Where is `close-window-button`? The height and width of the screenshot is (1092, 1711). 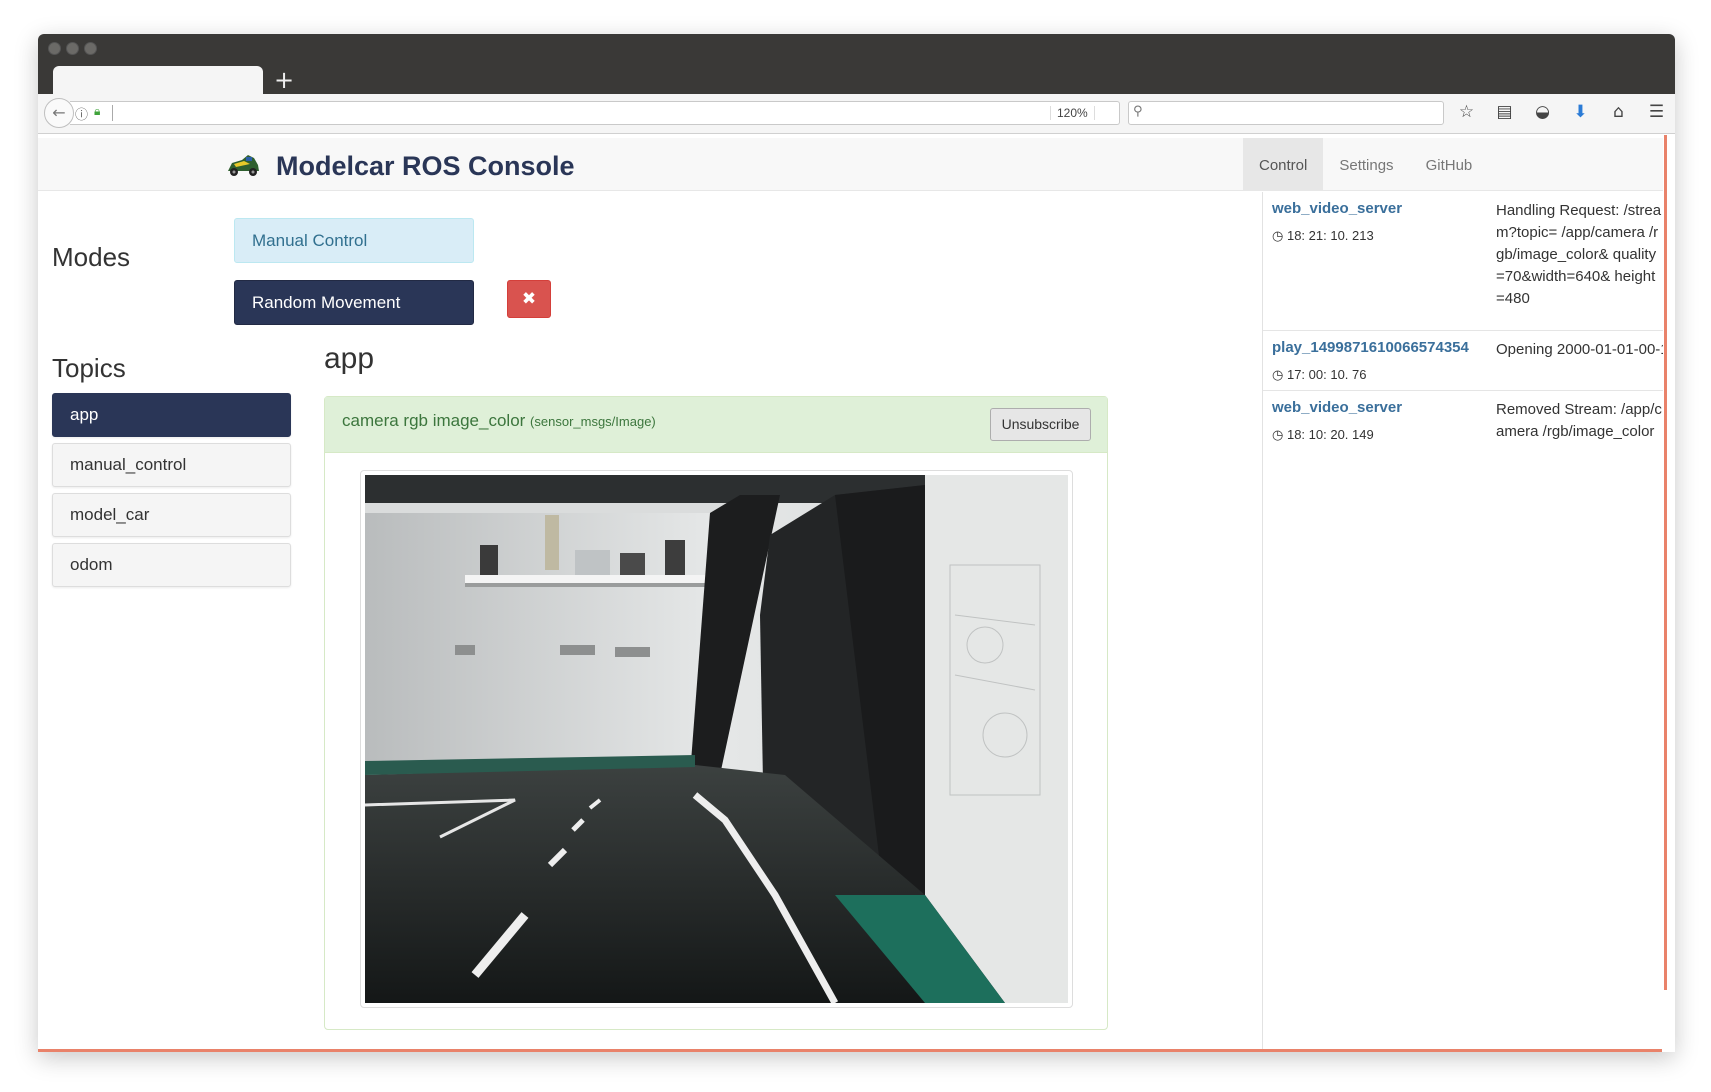 close-window-button is located at coordinates (54, 48).